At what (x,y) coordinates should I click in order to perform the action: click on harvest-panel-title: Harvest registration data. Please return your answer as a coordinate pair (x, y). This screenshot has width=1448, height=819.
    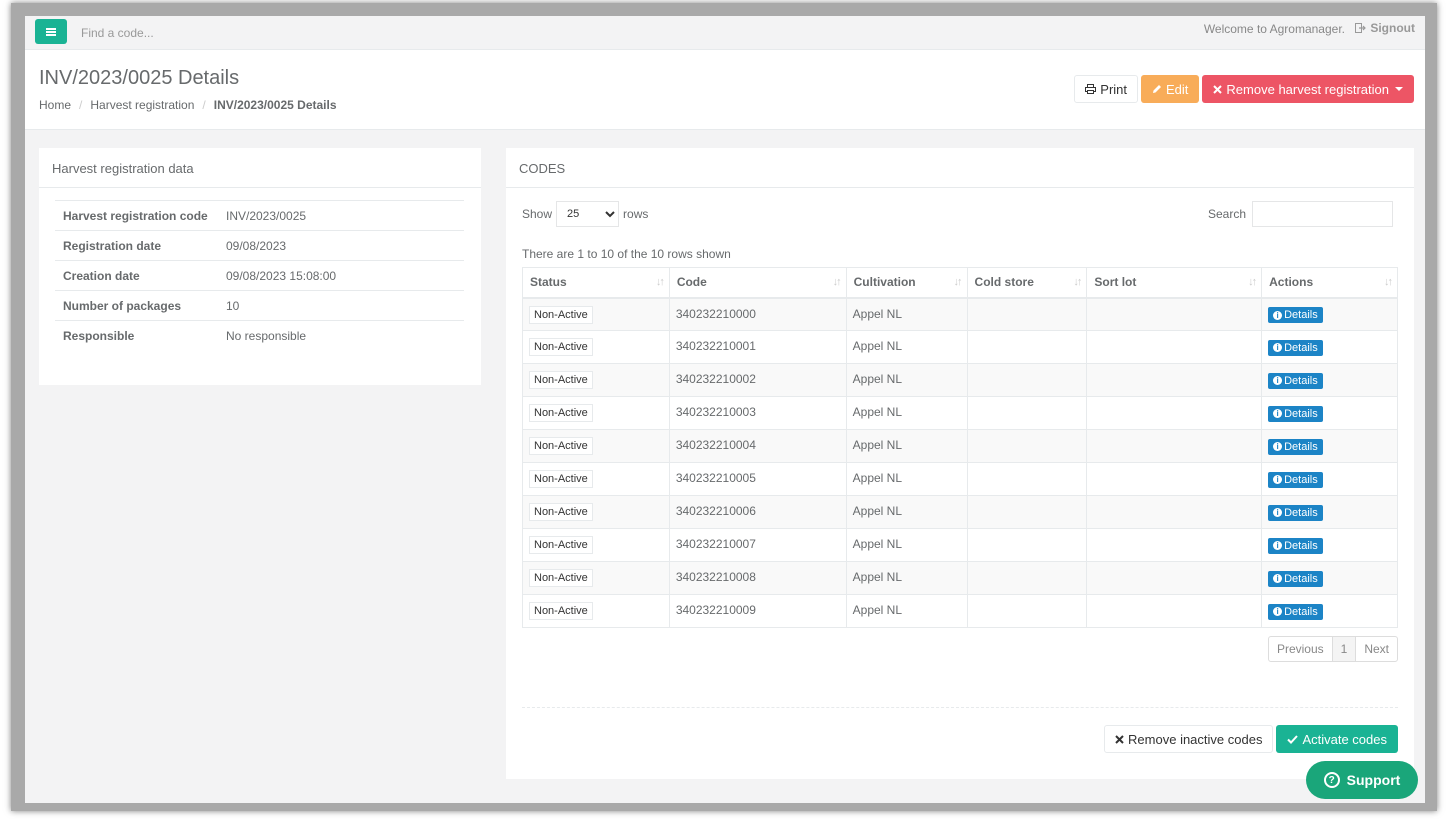
    Looking at the image, I should click on (260, 168).